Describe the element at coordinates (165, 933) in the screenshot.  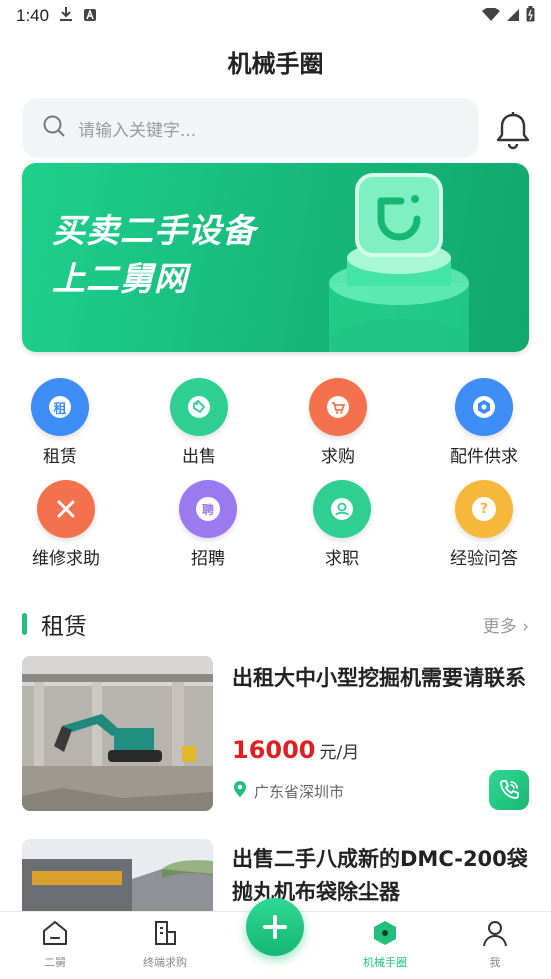
I see `building-icon` at that location.